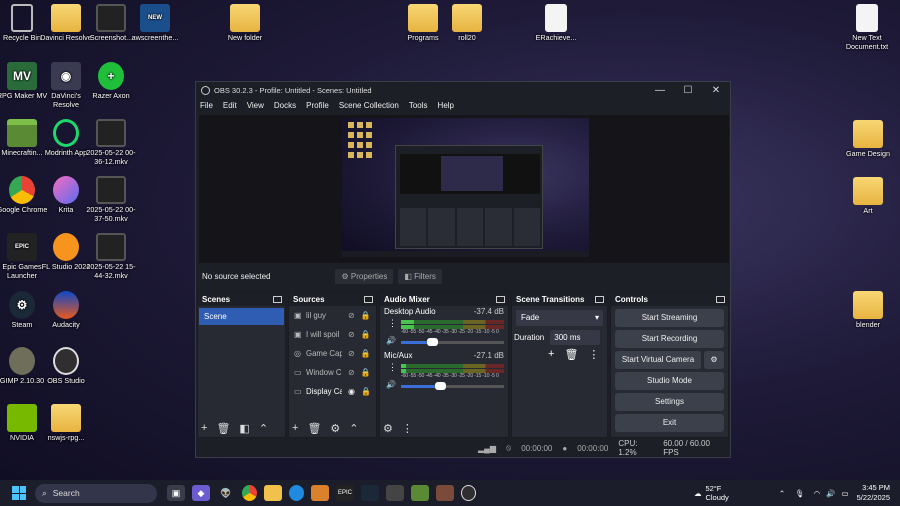 This screenshot has height=506, width=900. I want to click on desktop-icon-roll20: roll20, so click(467, 23).